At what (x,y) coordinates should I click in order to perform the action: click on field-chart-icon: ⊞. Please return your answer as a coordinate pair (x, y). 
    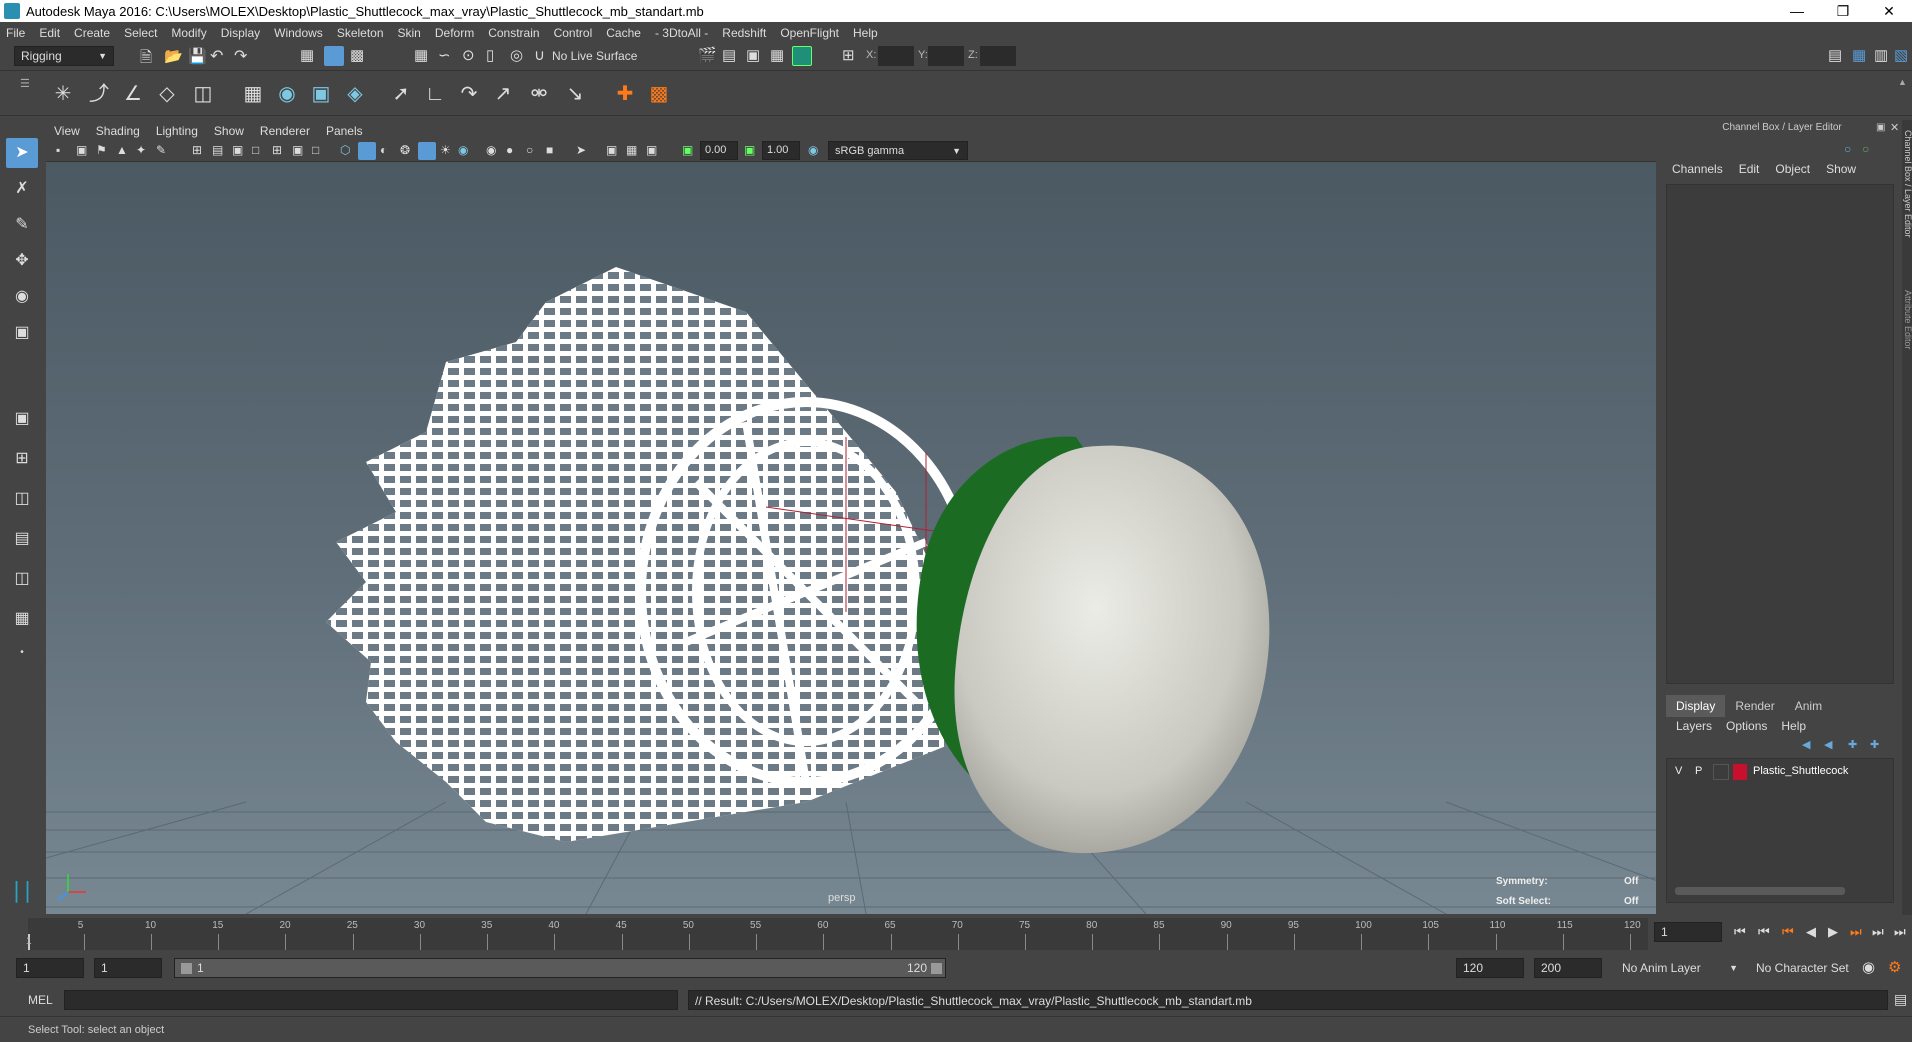
    Looking at the image, I should click on (277, 150).